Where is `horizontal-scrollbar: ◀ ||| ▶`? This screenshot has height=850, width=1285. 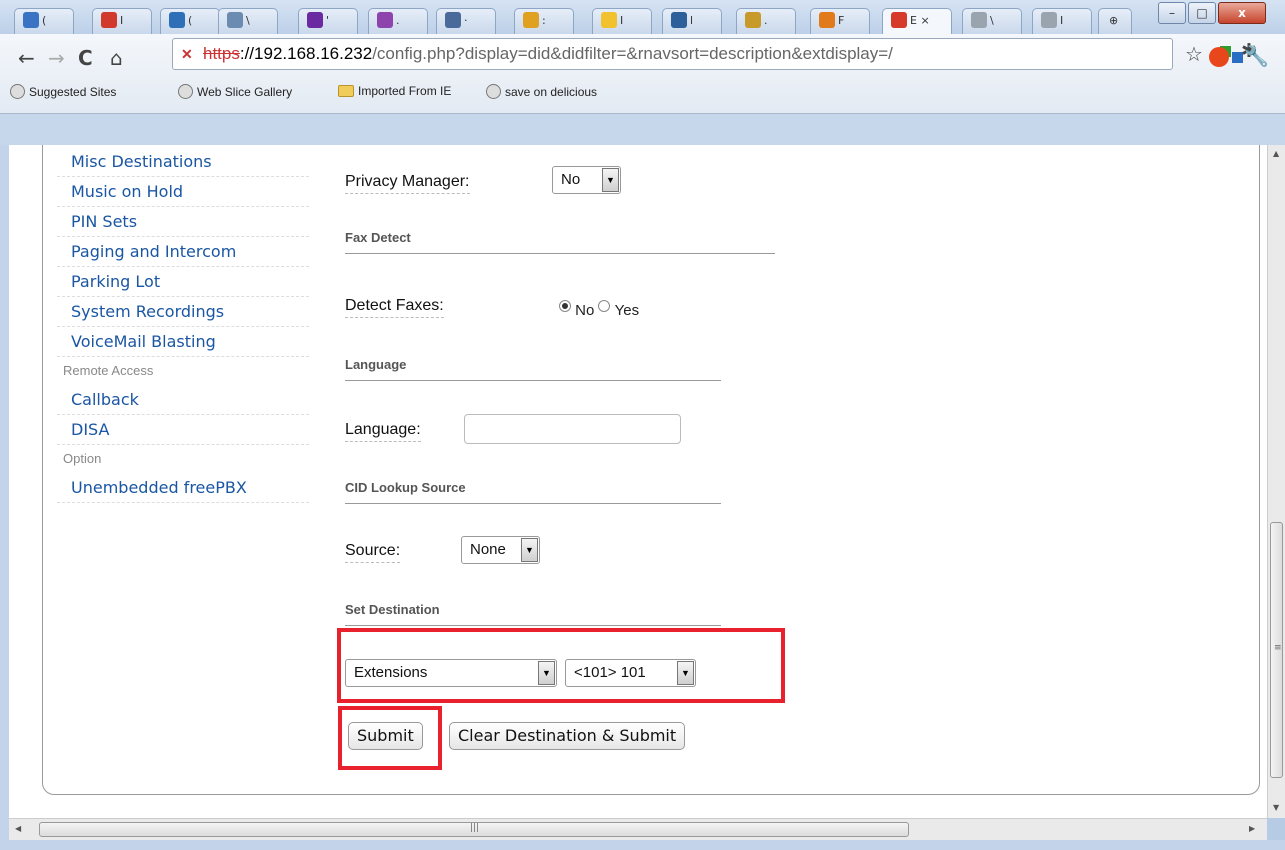
horizontal-scrollbar: ◀ ||| ▶ is located at coordinates (638, 829).